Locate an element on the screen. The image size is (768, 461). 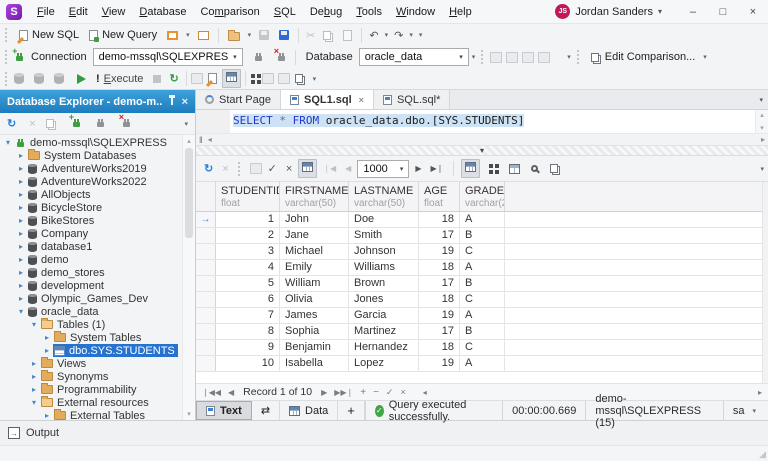
new-sql-button: New SQL is located at coordinates (49, 35).